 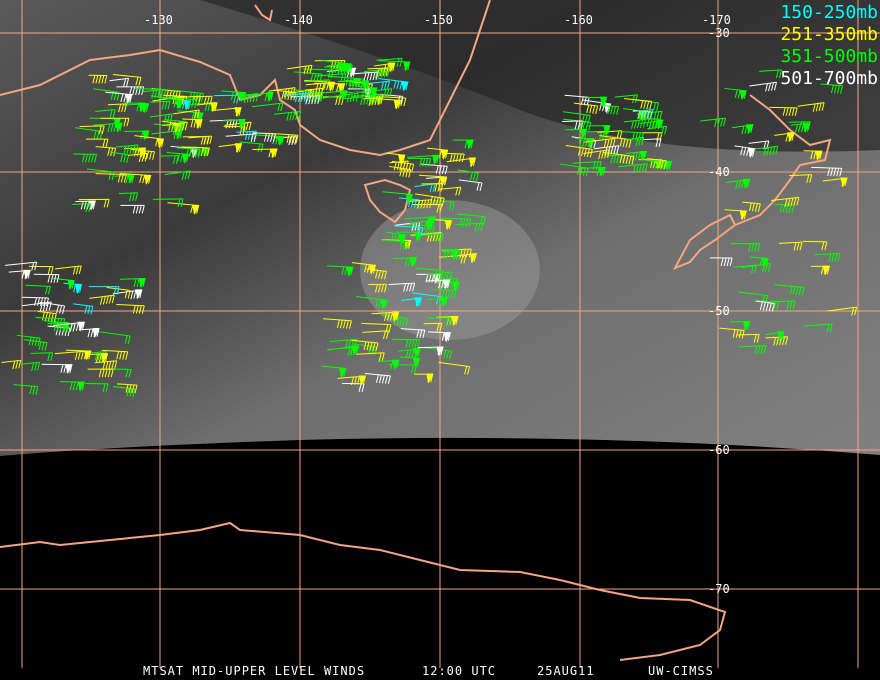 What do you see at coordinates (719, 589) in the screenshot?
I see `latitude-label: -70` at bounding box center [719, 589].